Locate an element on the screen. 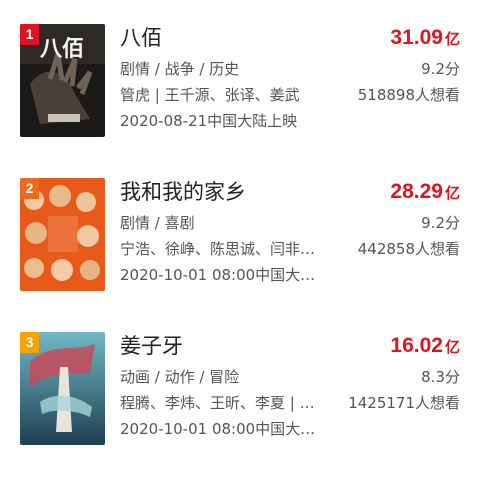  movie-genres: 剧情 / 战争 / 历史 is located at coordinates (180, 69).